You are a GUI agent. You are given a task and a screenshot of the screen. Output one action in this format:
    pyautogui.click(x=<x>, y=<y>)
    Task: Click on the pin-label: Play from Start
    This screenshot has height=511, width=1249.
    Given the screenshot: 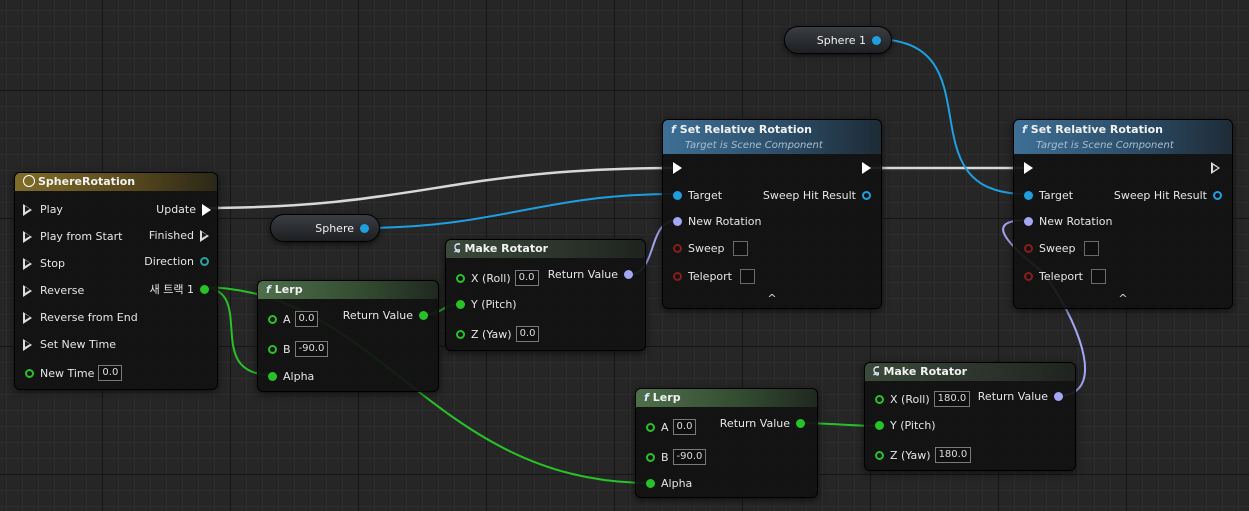 What is the action you would take?
    pyautogui.click(x=81, y=236)
    